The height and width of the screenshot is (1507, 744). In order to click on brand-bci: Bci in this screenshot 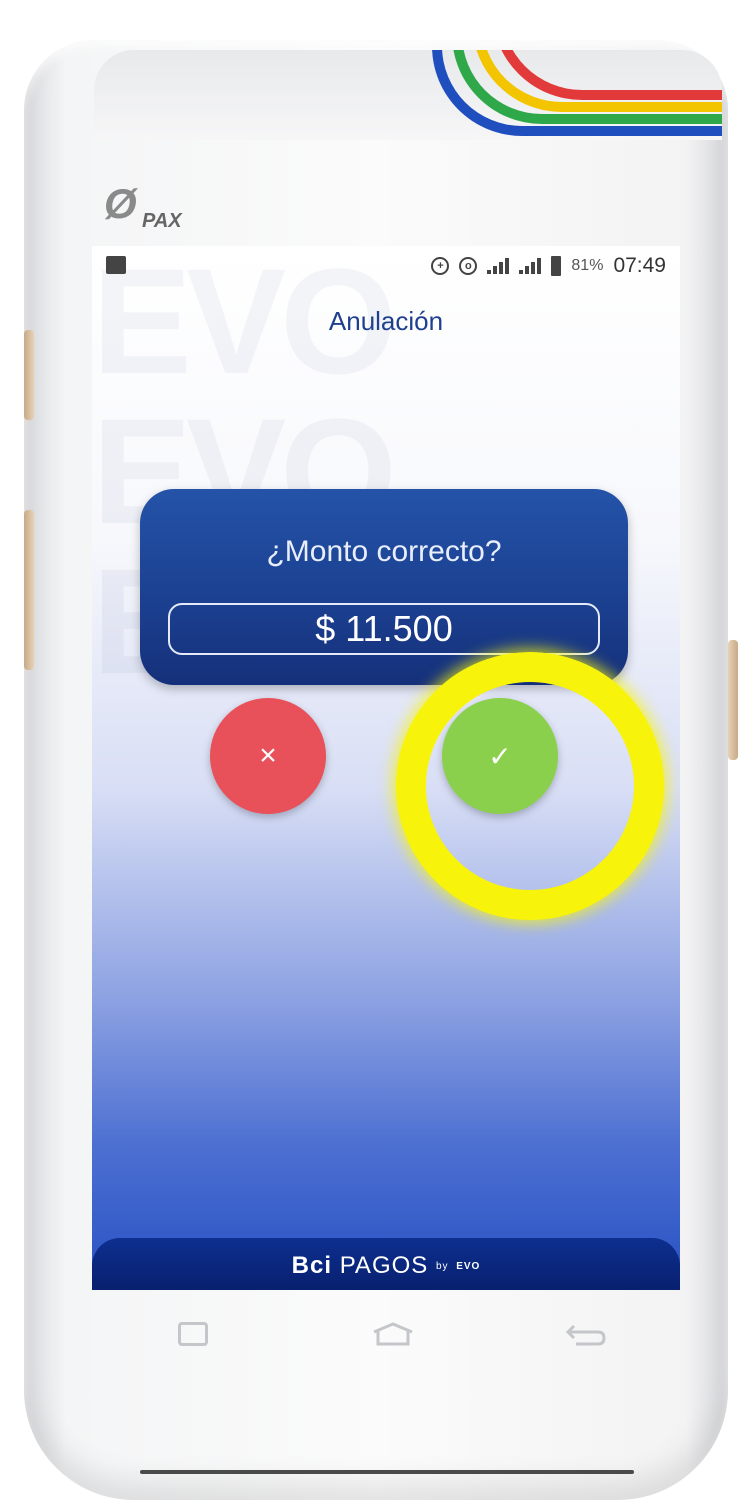, I will do `click(312, 1265)`.